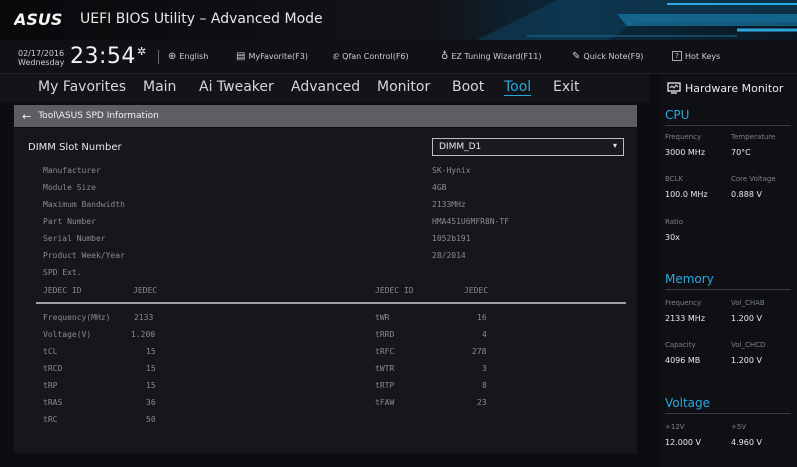 This screenshot has width=797, height=467. Describe the element at coordinates (194, 56) in the screenshot. I see `language-label: English` at that location.